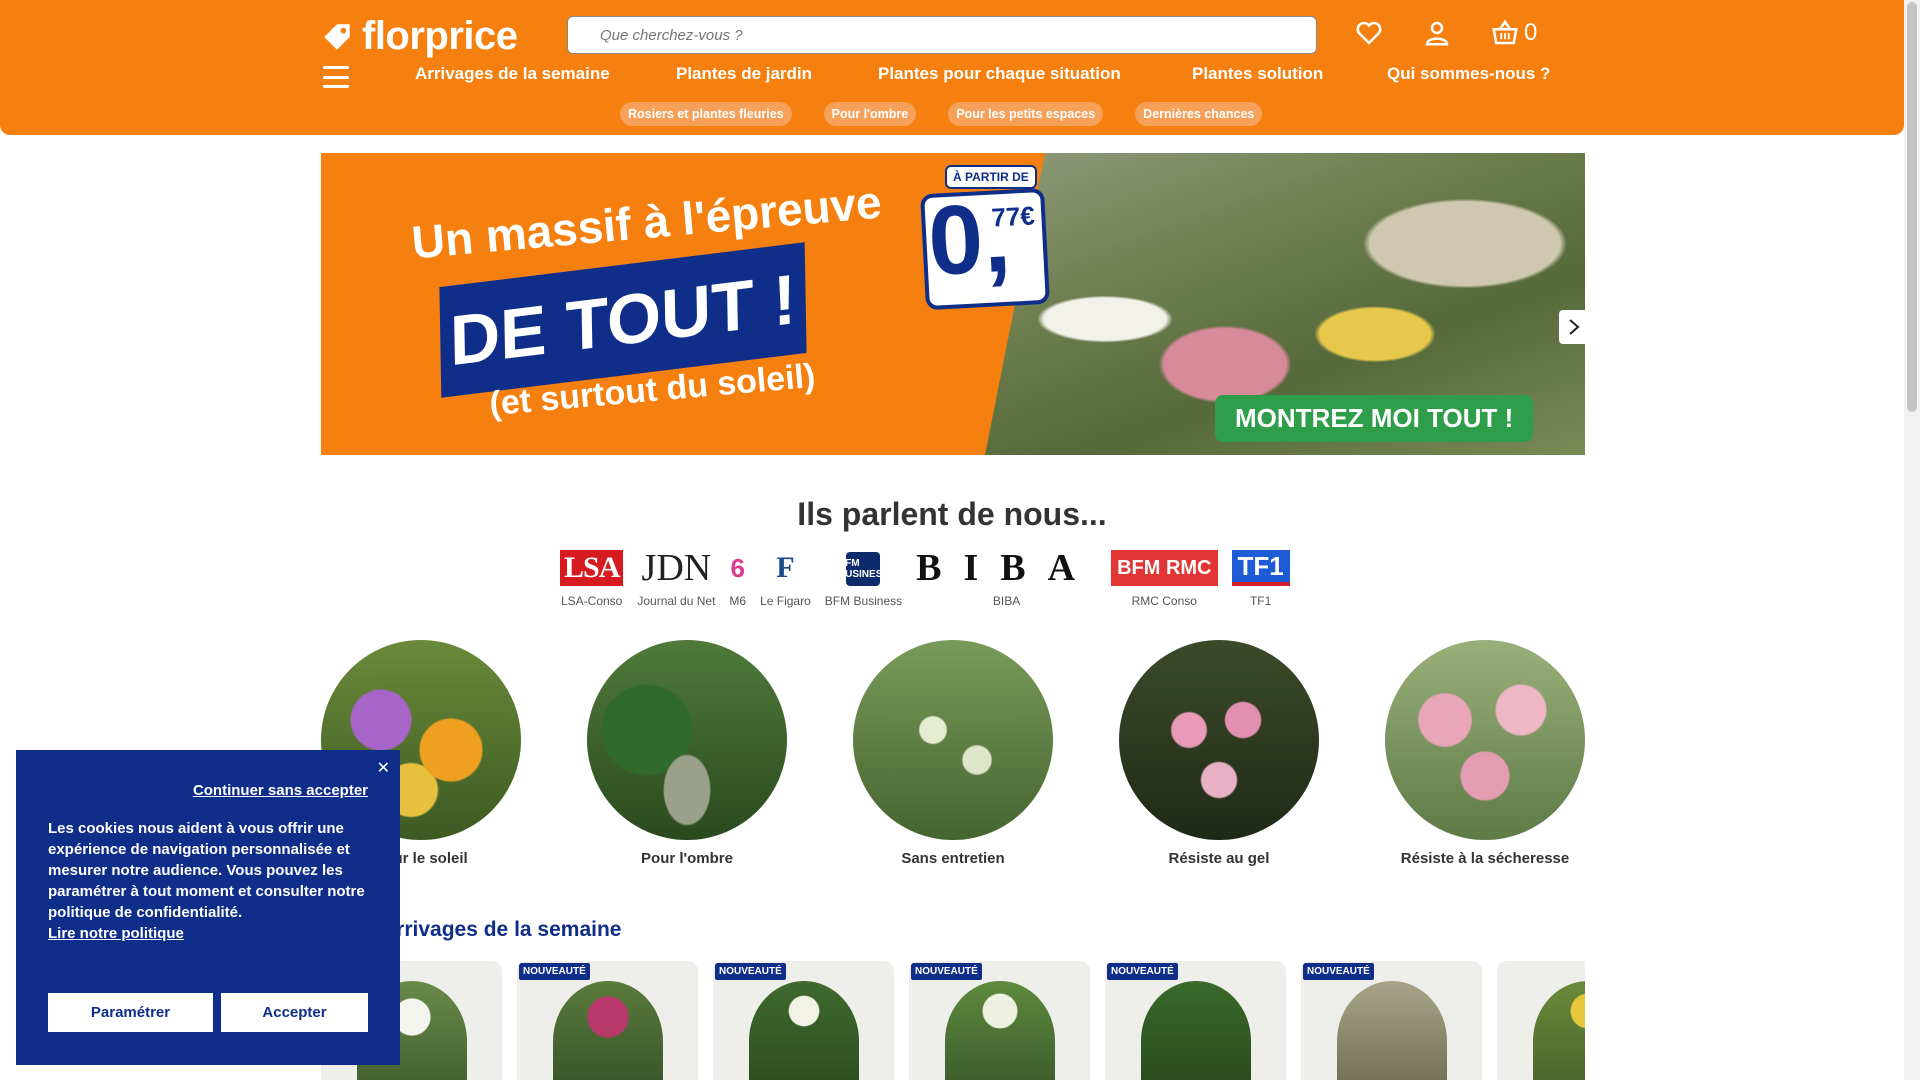 This screenshot has height=1080, width=1920. What do you see at coordinates (1260, 601) in the screenshot?
I see `press-name: TF1` at bounding box center [1260, 601].